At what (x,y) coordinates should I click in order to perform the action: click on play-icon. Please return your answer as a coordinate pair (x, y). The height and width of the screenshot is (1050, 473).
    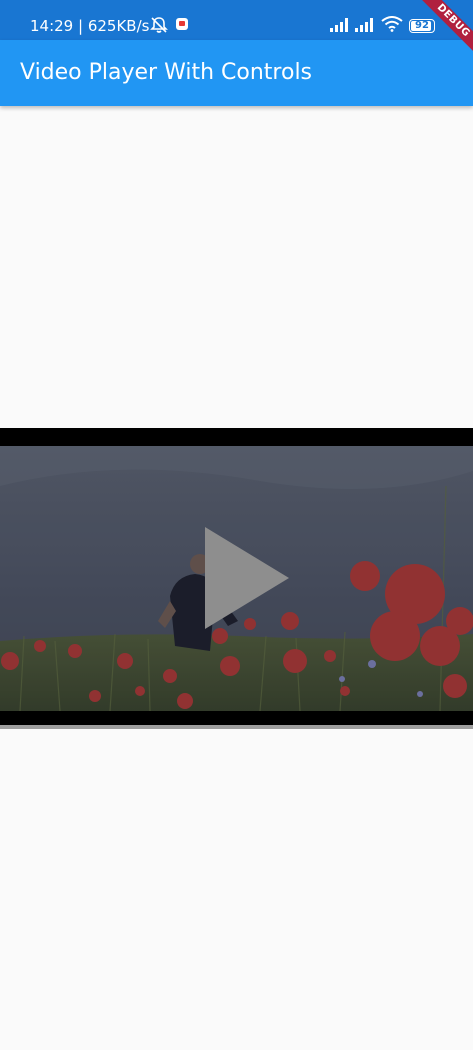
    Looking at the image, I should click on (247, 578).